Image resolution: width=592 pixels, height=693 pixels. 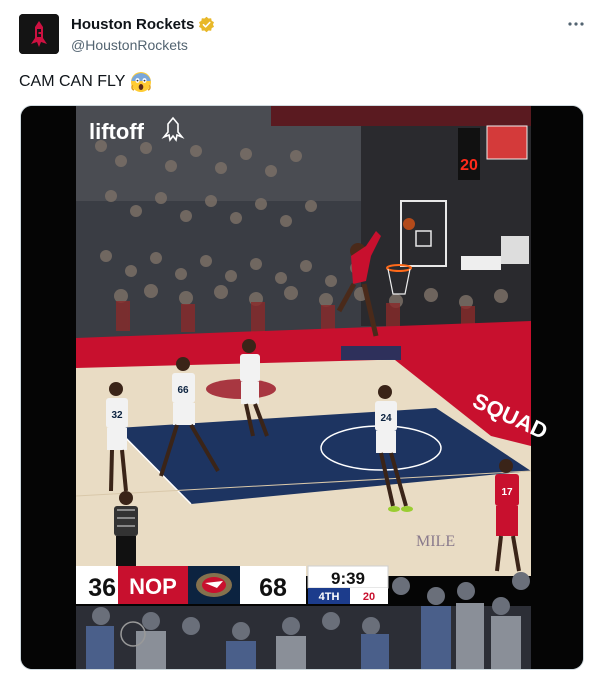 I want to click on author-block: Houston Rockets @HoustonRockets, so click(x=143, y=35).